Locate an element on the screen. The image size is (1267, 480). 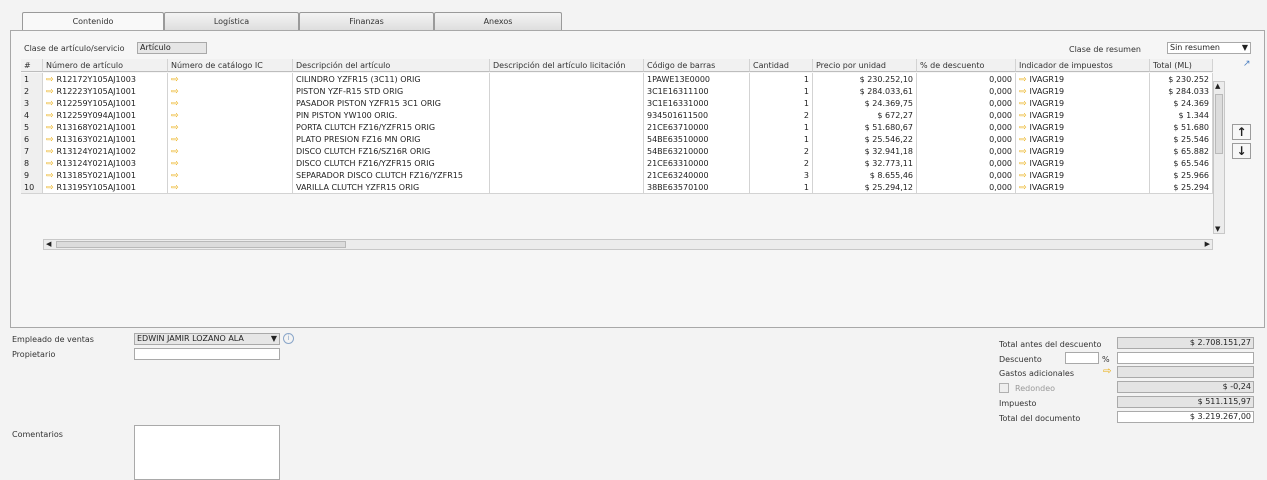
column-header: # is located at coordinates (32, 65).